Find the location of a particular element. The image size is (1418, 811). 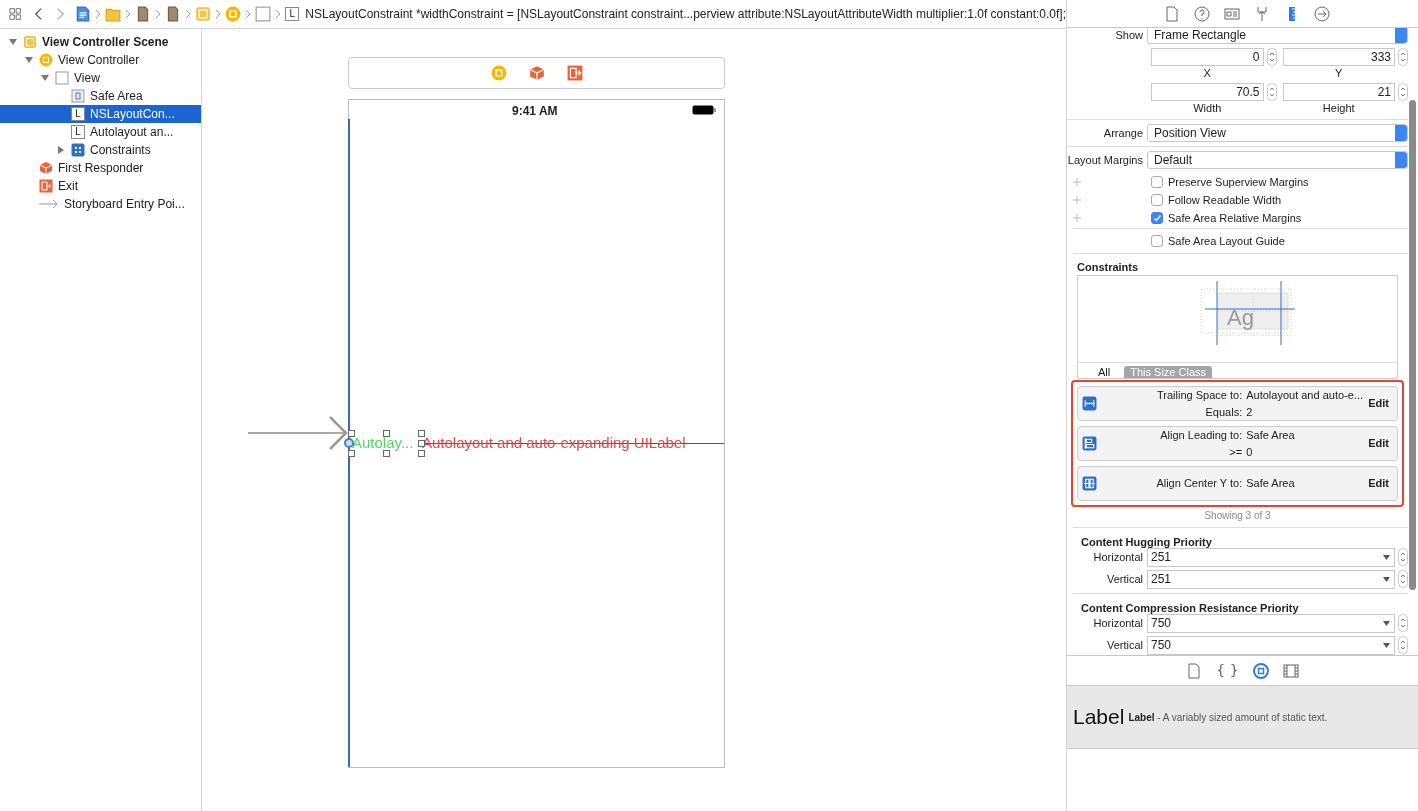

outline-item: Constraints is located at coordinates (100, 150).